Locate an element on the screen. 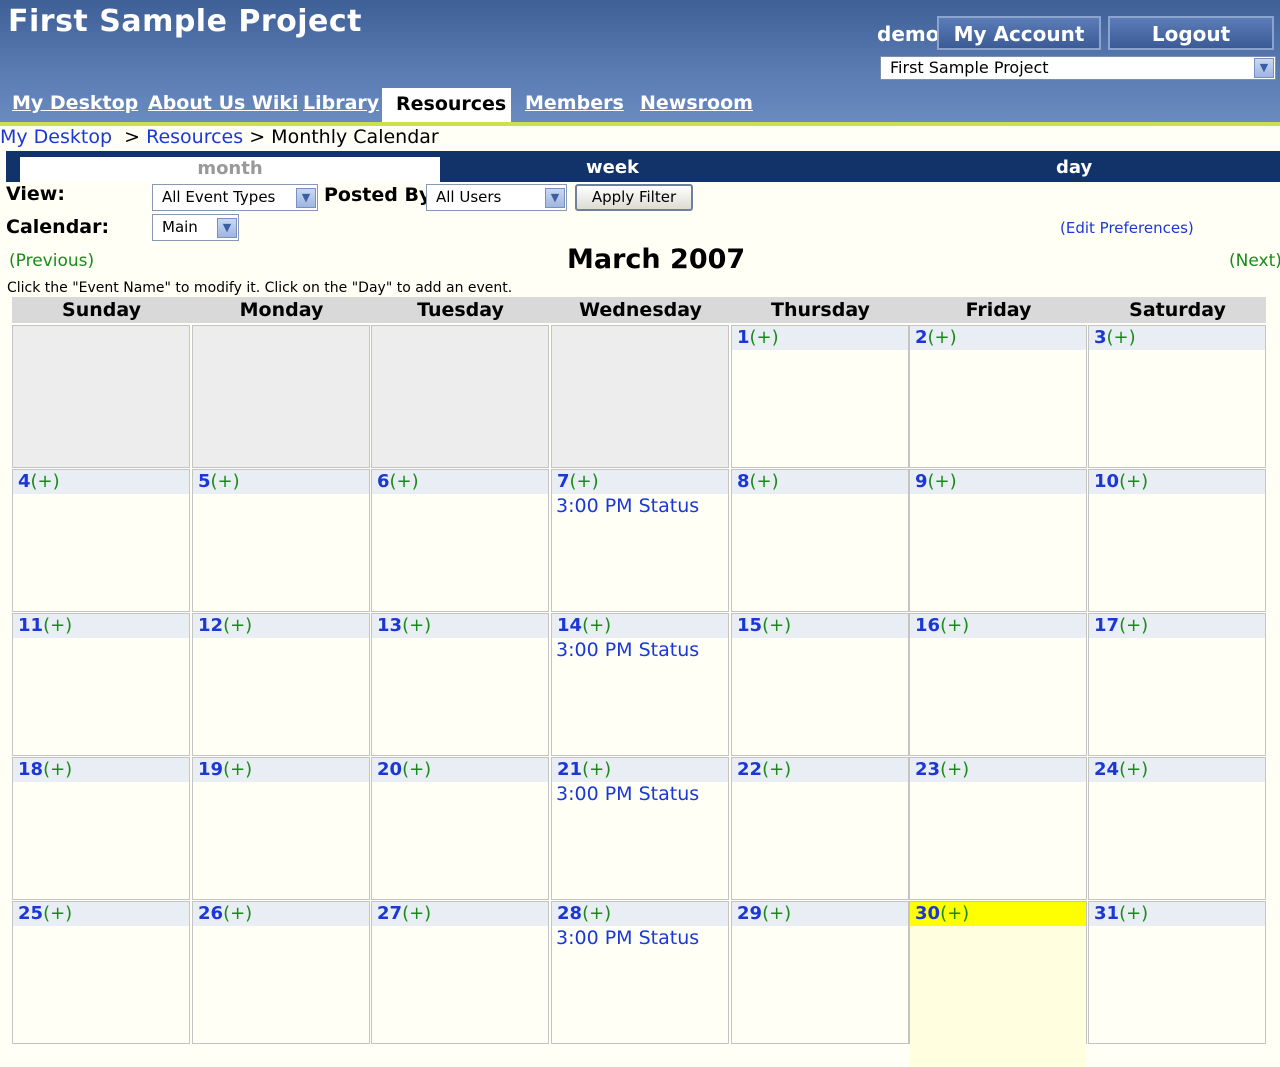 The image size is (1280, 1067). day-number-link: 3 is located at coordinates (1100, 337).